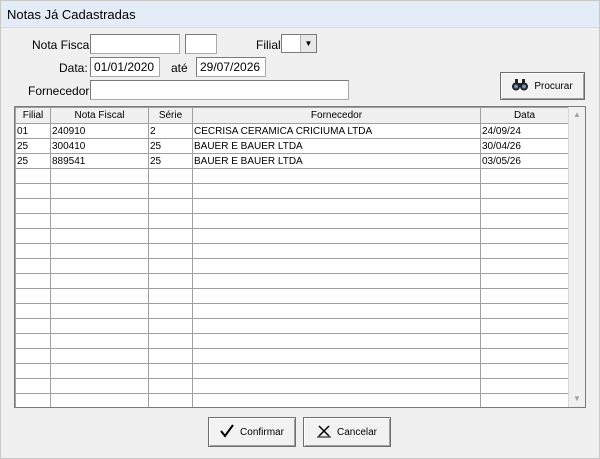 The image size is (600, 459). I want to click on procurar-button: Procurar, so click(542, 86).